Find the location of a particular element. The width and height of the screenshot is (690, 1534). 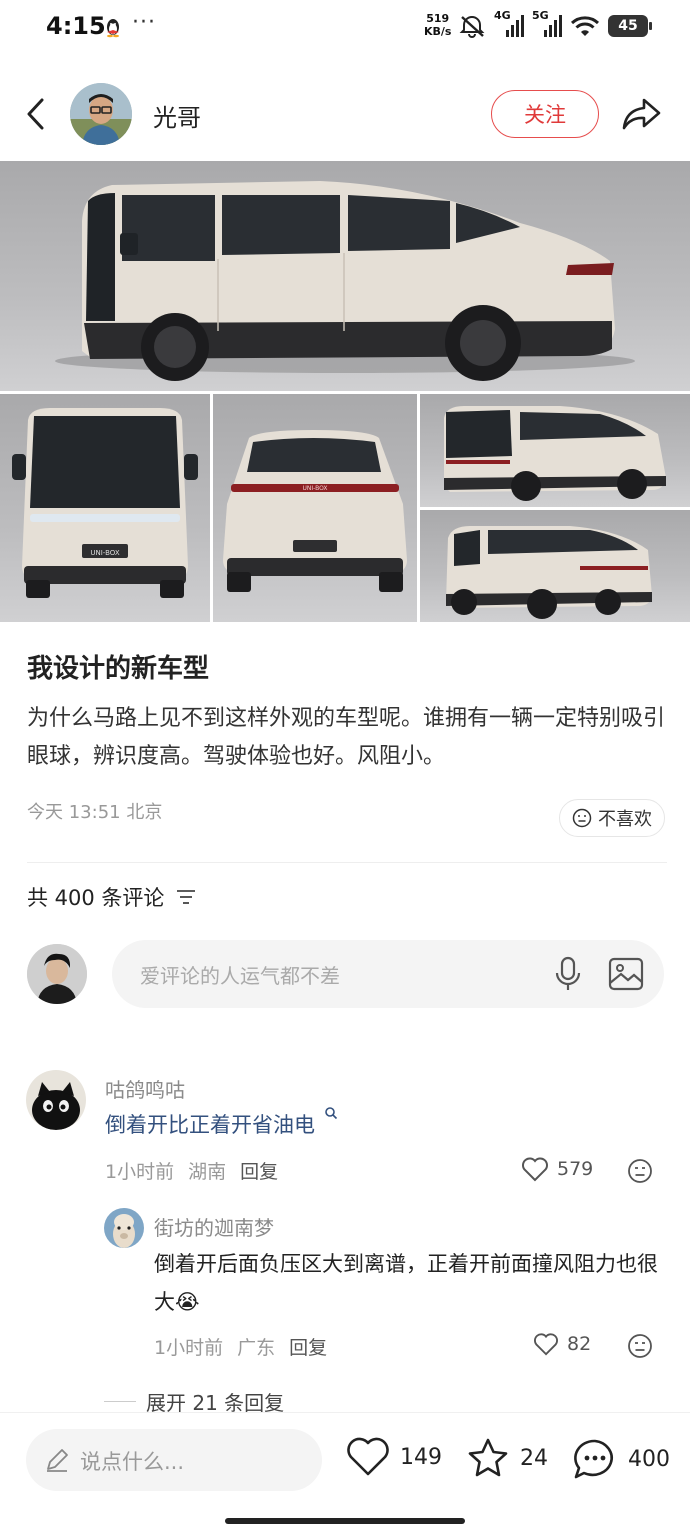

author-avatar-photo is located at coordinates (101, 114).